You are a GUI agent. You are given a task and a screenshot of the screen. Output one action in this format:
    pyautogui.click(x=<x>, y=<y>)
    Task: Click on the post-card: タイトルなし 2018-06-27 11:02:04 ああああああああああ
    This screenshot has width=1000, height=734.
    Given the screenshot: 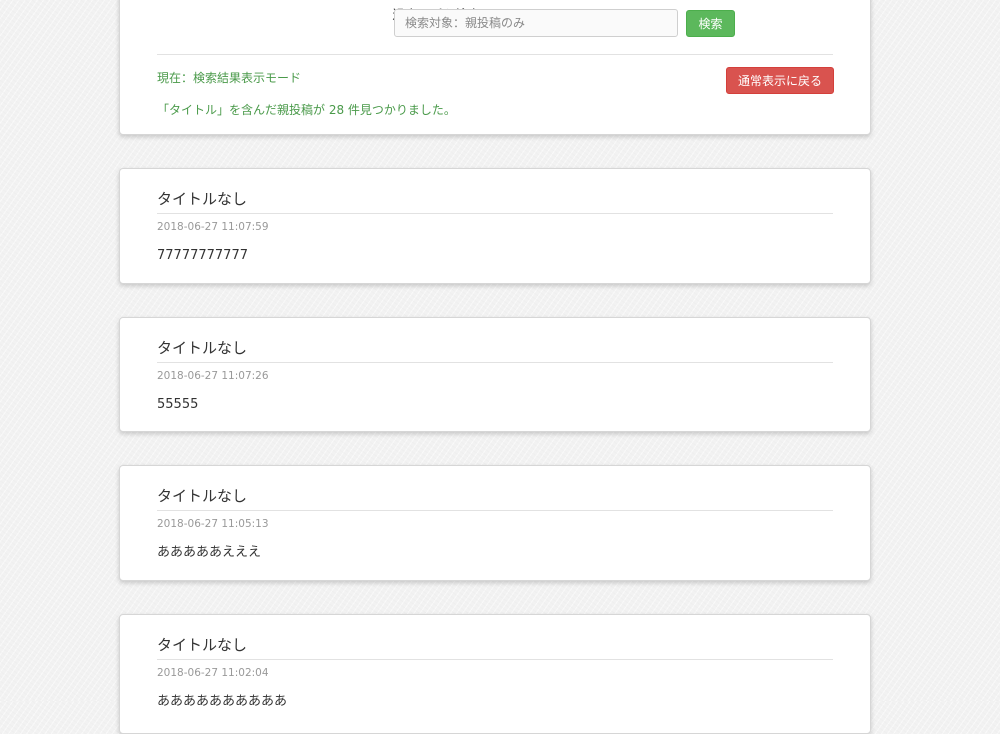 What is the action you would take?
    pyautogui.click(x=495, y=674)
    